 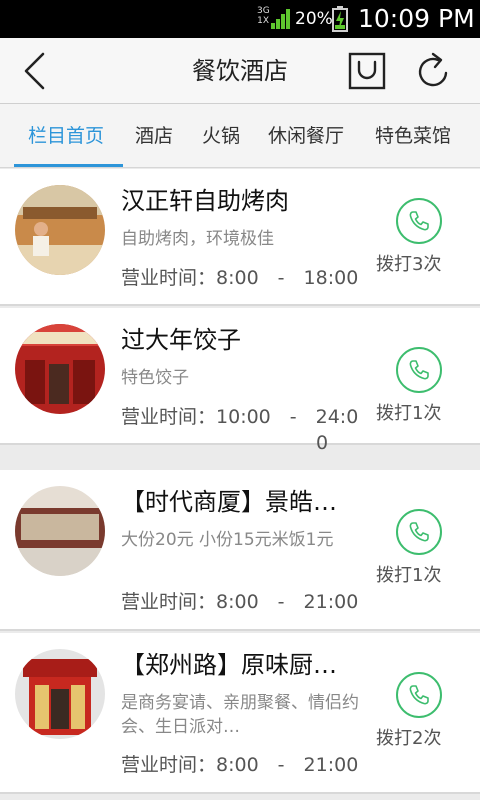 I want to click on network-type: 3G 1X, so click(x=263, y=16).